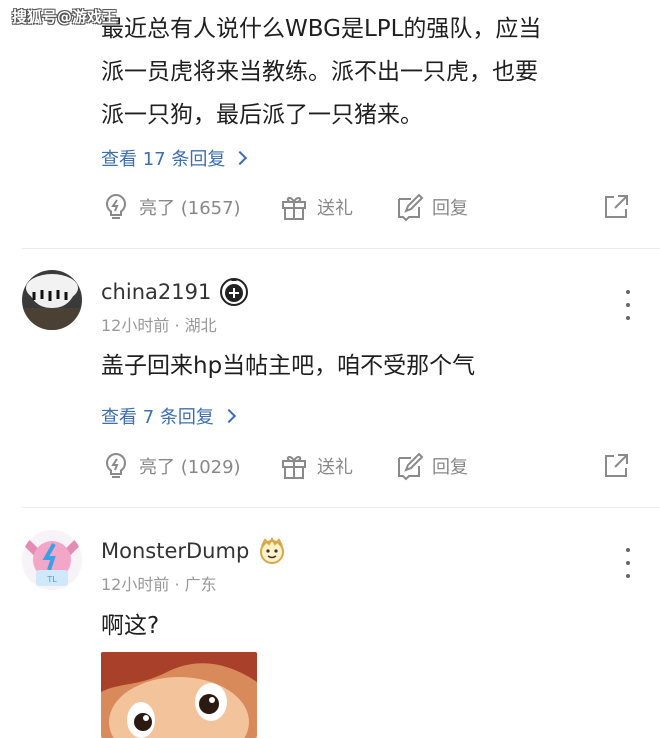  Describe the element at coordinates (190, 467) in the screenshot. I see `like-count: 亮了 (1029)` at that location.